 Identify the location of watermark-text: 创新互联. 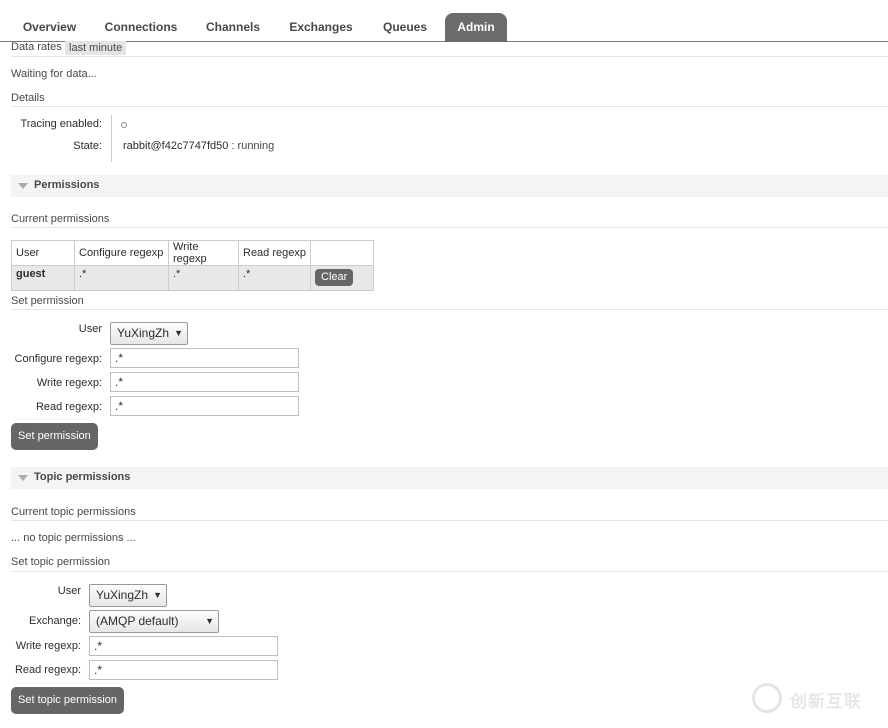
(826, 701).